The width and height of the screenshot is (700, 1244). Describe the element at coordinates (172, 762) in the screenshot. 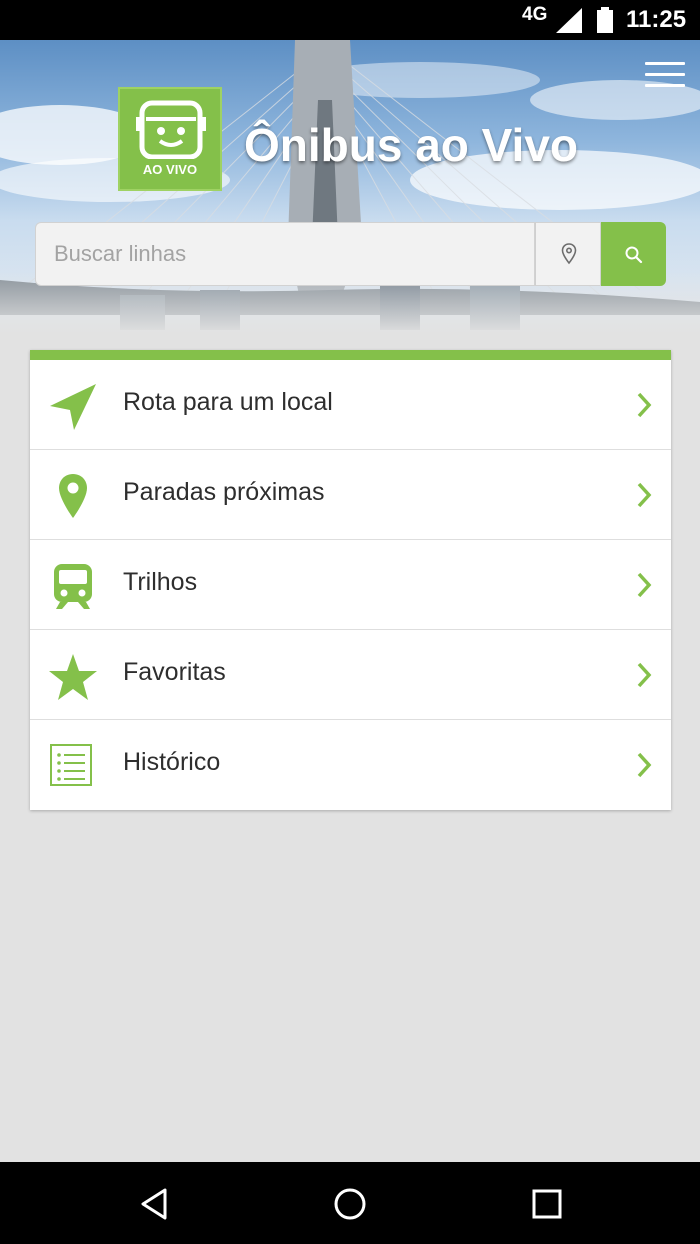

I see `menu-item-label: Histórico` at that location.